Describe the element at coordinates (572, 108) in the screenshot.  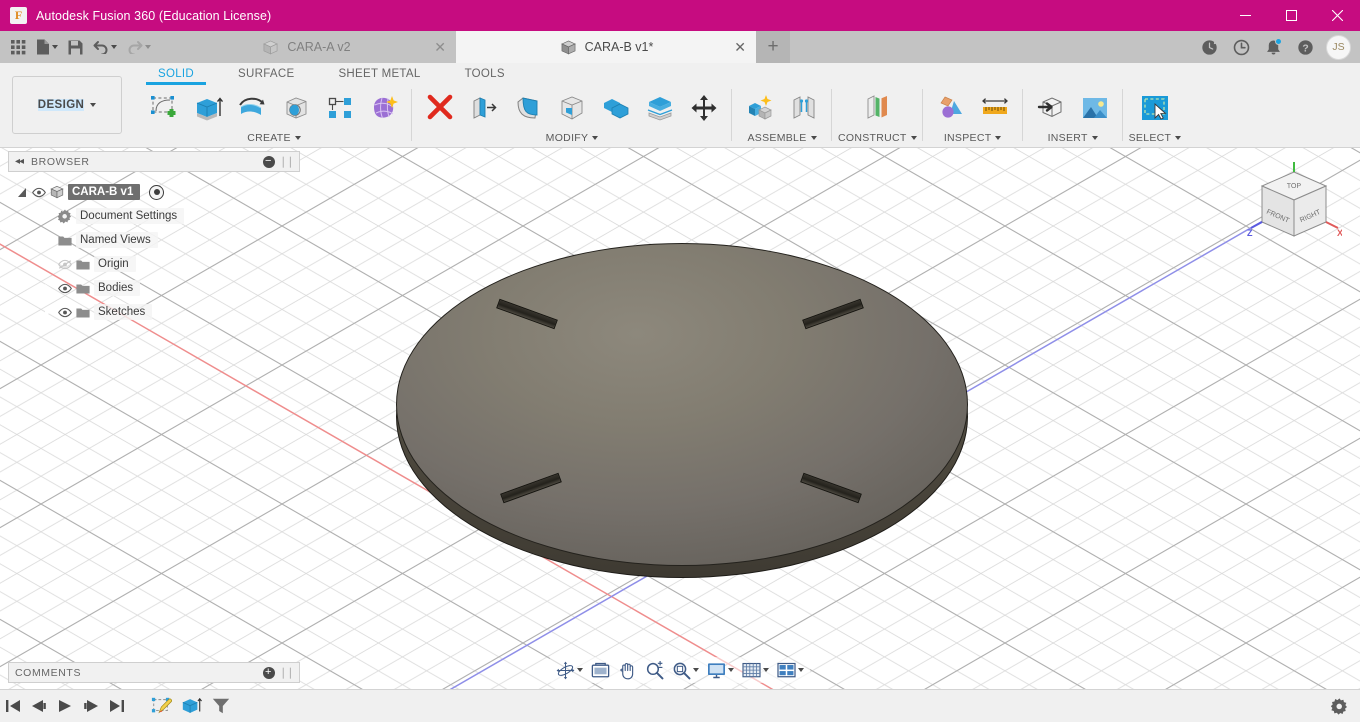
I see `shell-icon` at that location.